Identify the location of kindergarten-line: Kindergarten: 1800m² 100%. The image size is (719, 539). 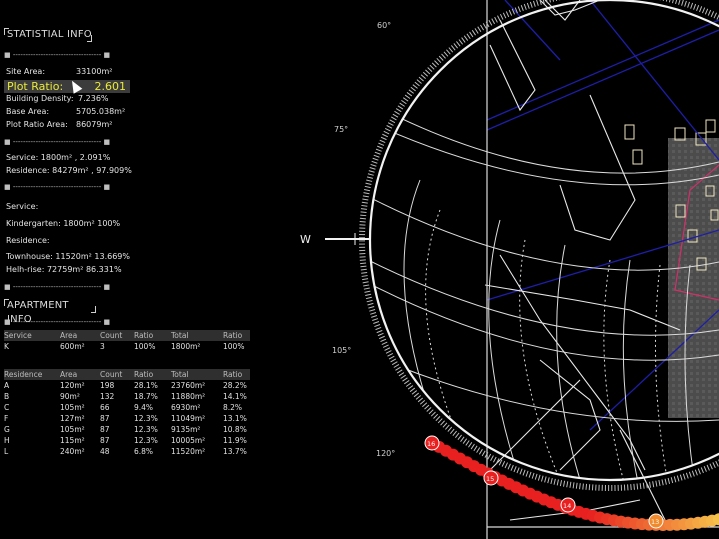
(63, 223).